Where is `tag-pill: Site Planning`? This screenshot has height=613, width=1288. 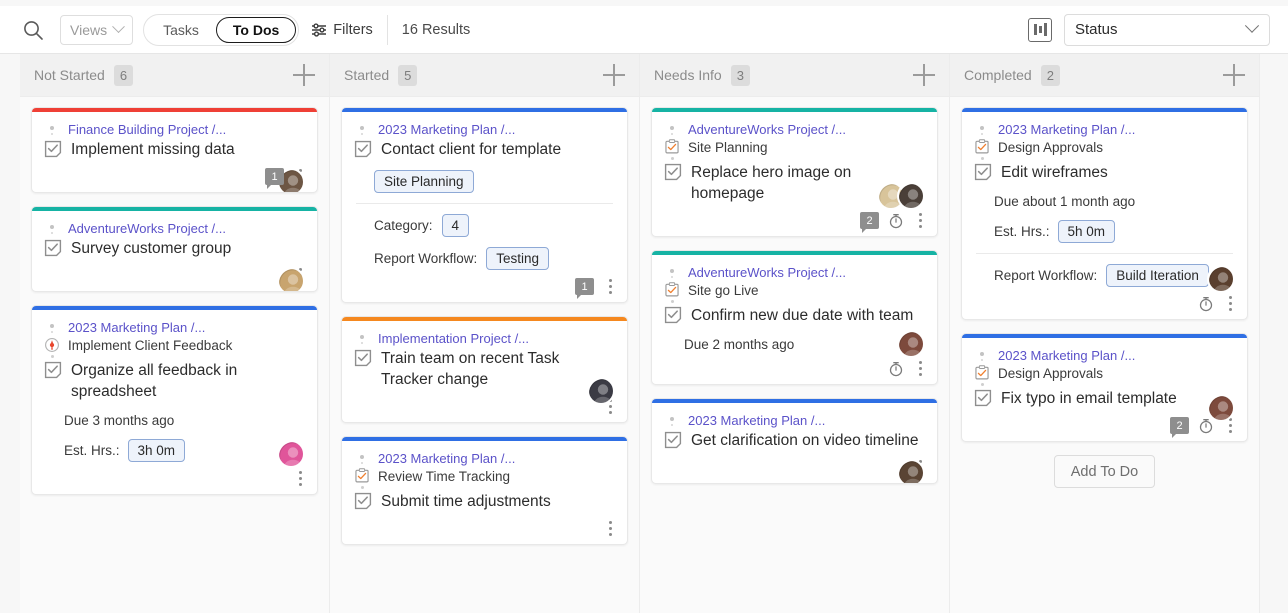 tag-pill: Site Planning is located at coordinates (424, 181).